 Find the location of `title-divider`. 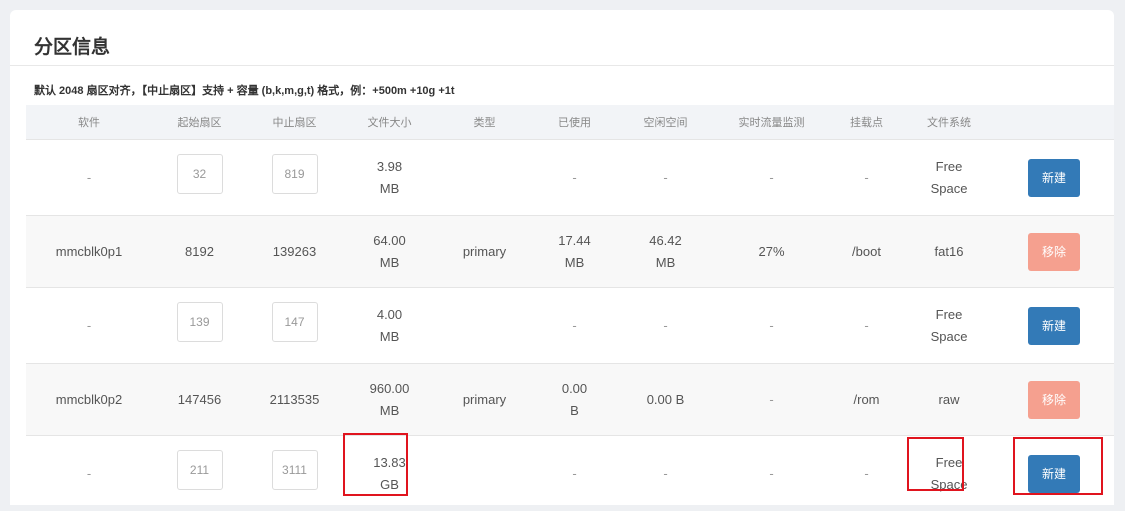

title-divider is located at coordinates (562, 65).